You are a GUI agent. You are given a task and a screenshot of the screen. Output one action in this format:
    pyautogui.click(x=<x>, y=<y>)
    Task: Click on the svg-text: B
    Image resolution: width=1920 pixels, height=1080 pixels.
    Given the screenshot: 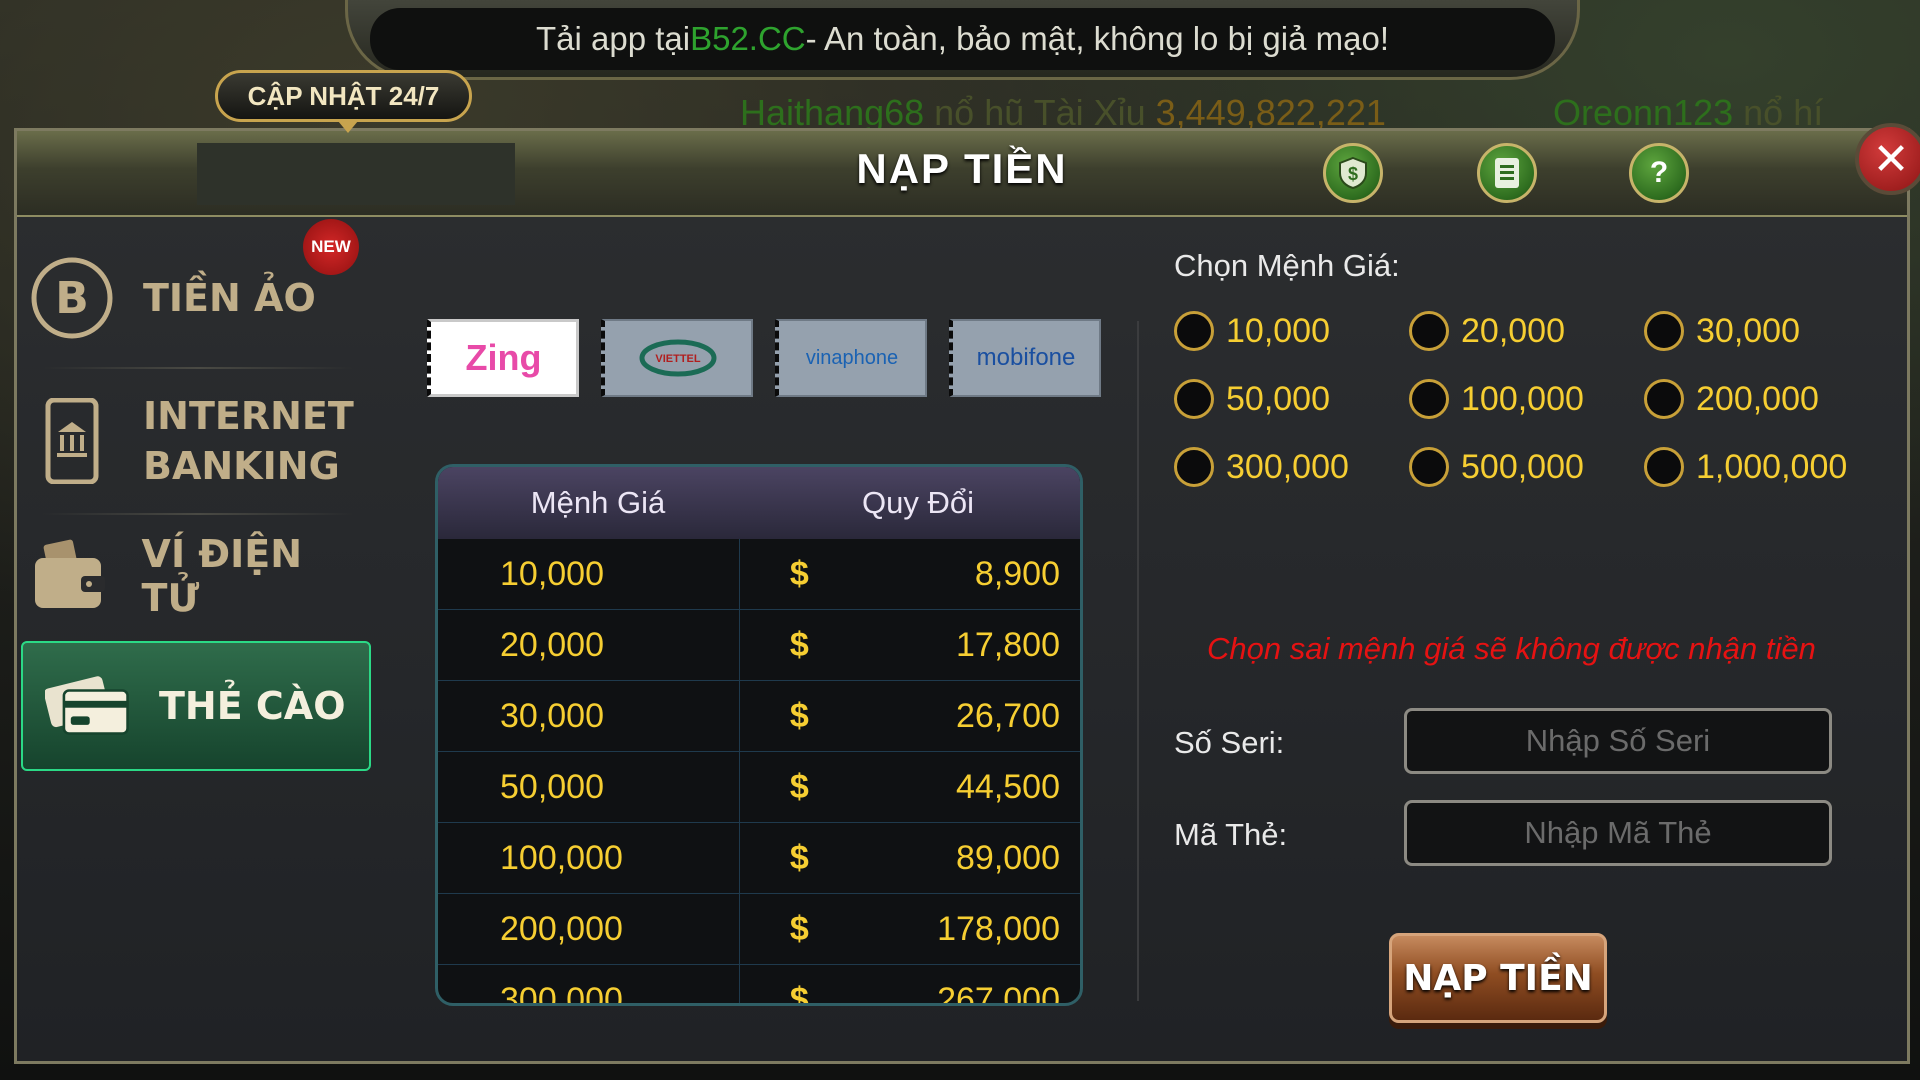 What is the action you would take?
    pyautogui.click(x=72, y=298)
    